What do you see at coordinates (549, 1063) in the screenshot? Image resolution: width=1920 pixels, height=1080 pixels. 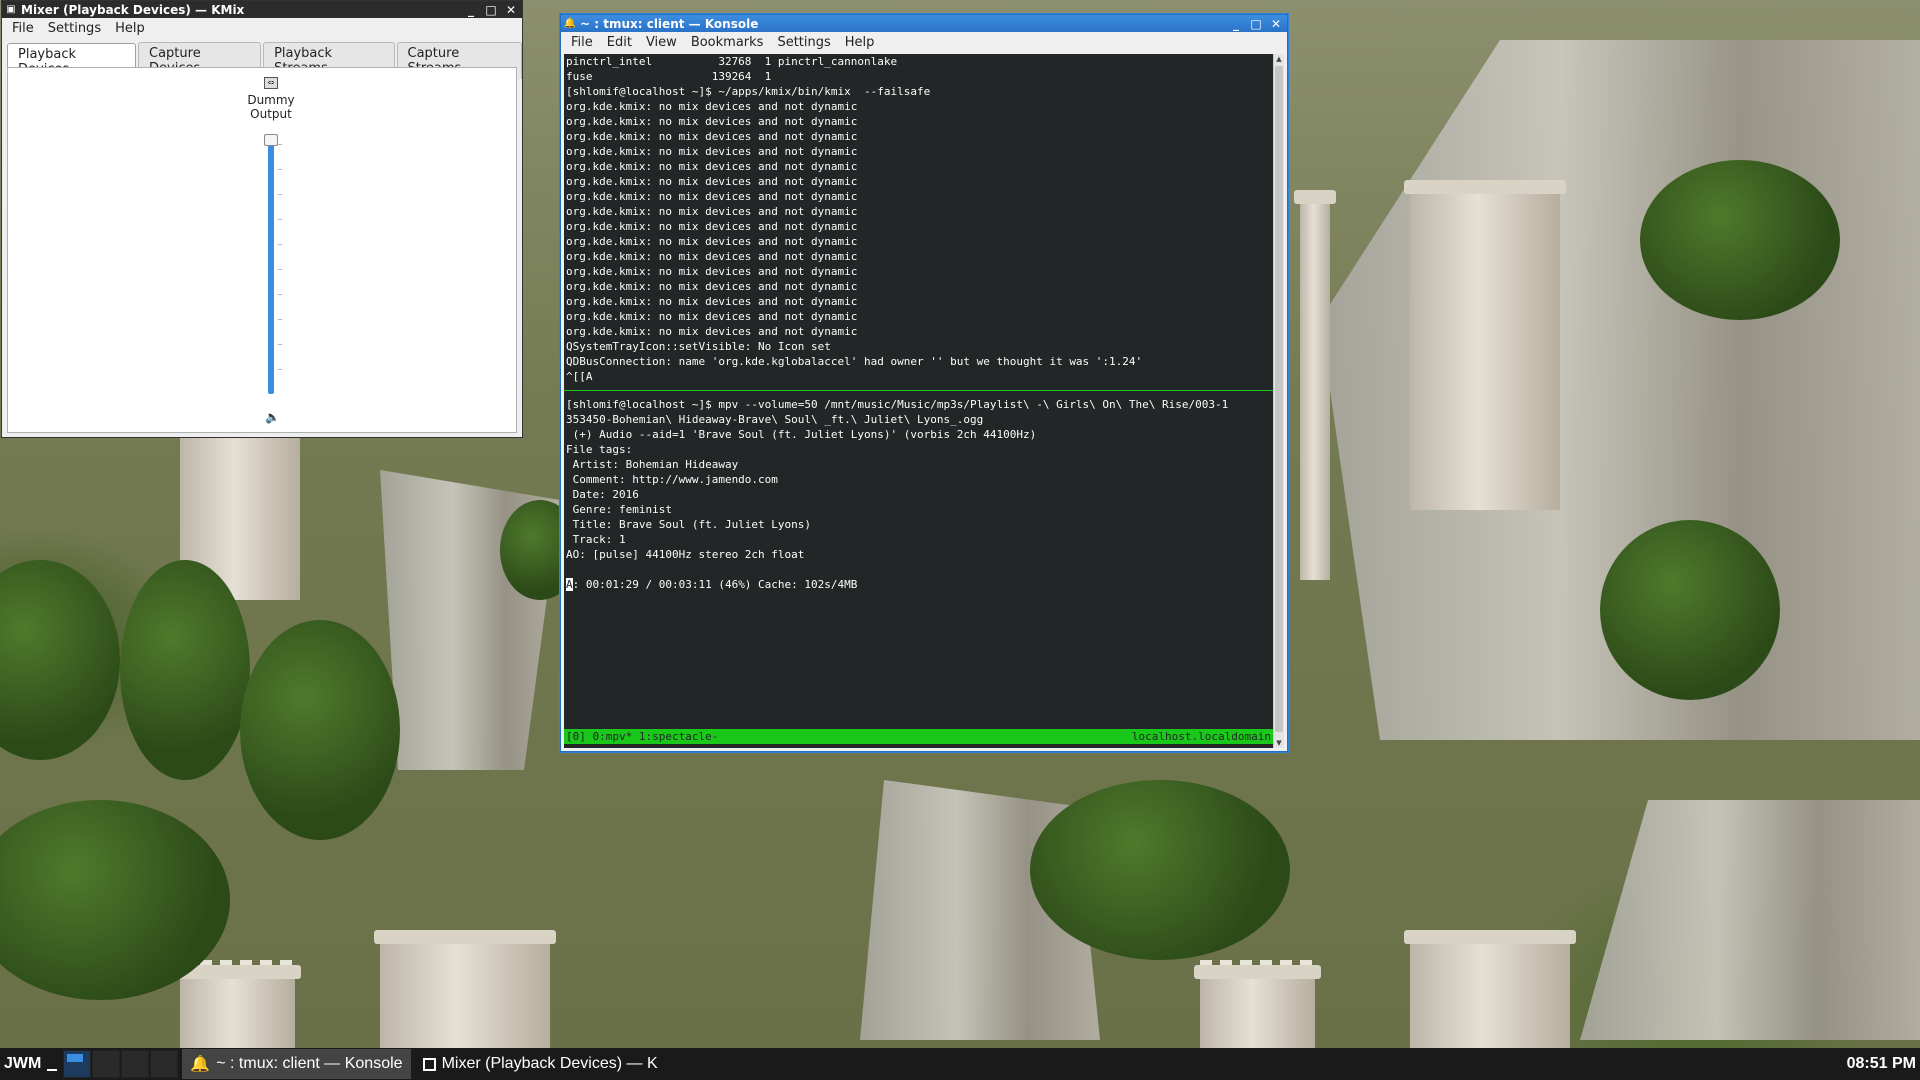 I see `task-label: Mixer (Playback Devices) — K` at bounding box center [549, 1063].